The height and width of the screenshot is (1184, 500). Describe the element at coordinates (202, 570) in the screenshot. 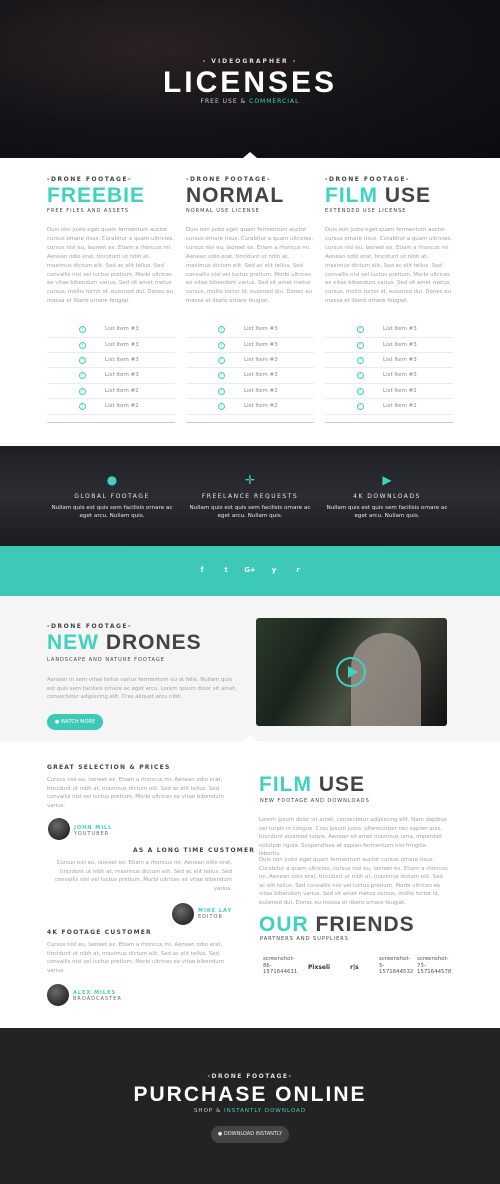

I see `facebook-icon: f` at that location.